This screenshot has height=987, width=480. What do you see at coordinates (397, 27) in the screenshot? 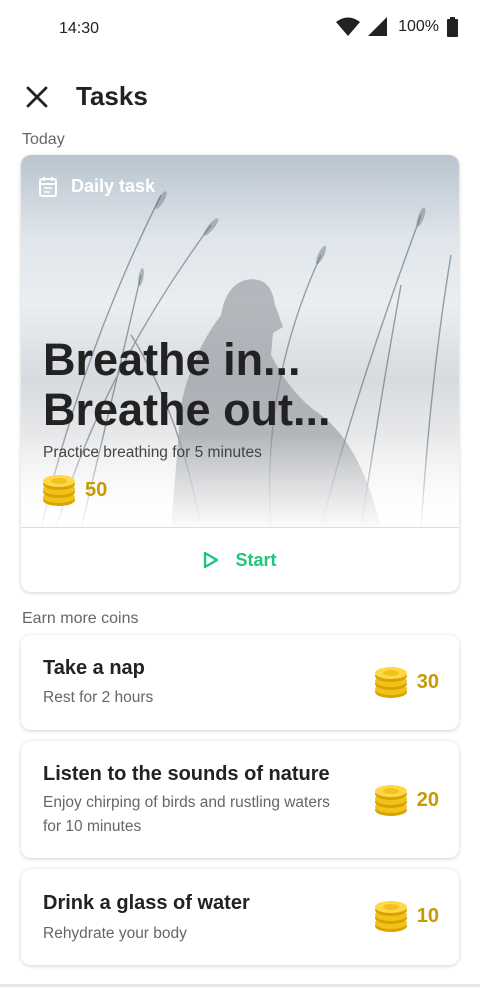
I see `status-icons: 100%` at bounding box center [397, 27].